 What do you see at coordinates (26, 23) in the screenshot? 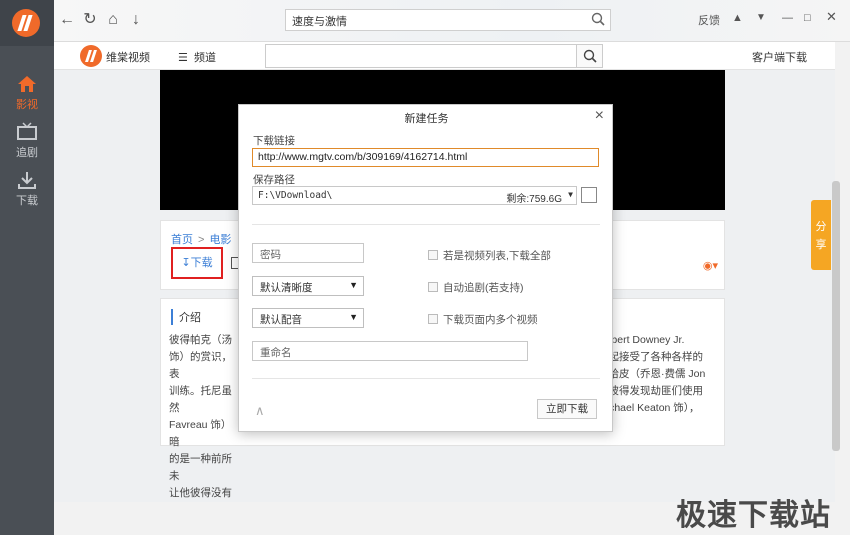
I see `app-logo` at bounding box center [26, 23].